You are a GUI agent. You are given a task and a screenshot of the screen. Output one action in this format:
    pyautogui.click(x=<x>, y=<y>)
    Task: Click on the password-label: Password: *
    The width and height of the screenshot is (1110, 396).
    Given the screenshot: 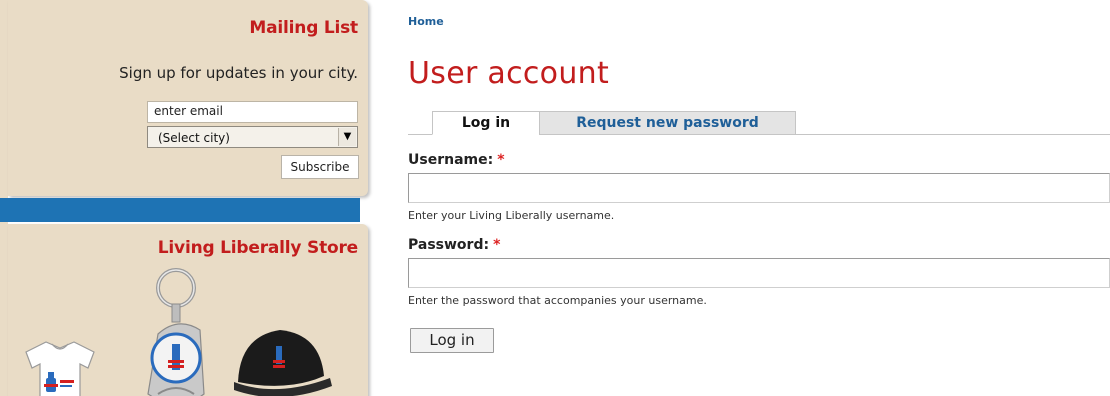 What is the action you would take?
    pyautogui.click(x=454, y=245)
    